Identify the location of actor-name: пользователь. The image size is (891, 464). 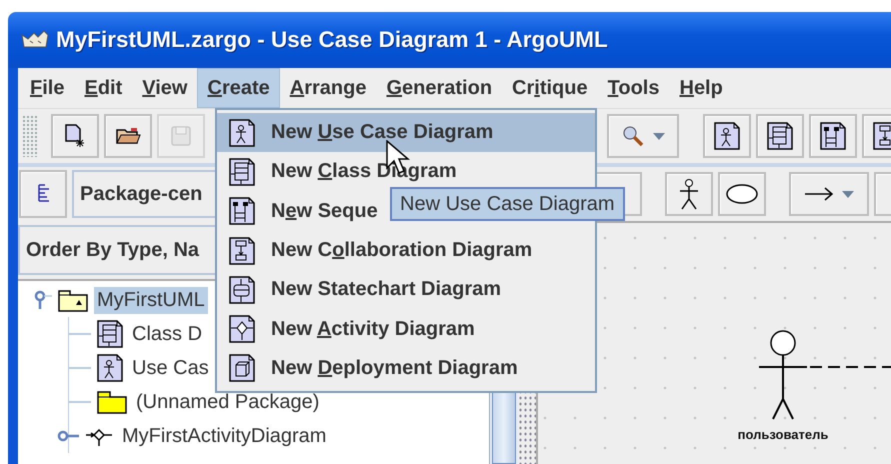
(783, 434).